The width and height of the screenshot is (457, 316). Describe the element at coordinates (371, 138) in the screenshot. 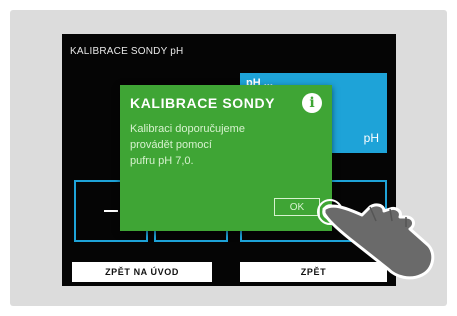

I see `ph-unit-label: pH` at that location.